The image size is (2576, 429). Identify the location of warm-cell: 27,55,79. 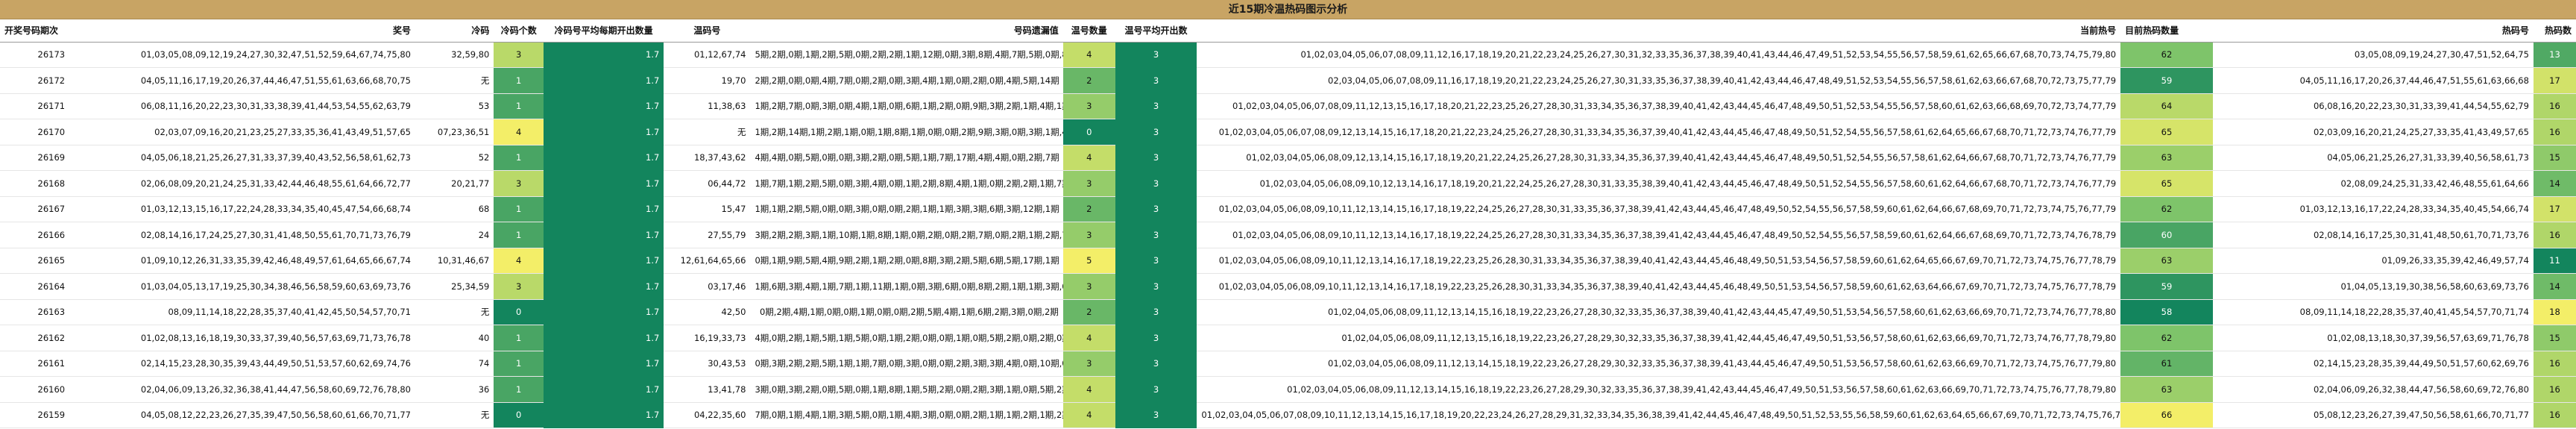
(707, 235).